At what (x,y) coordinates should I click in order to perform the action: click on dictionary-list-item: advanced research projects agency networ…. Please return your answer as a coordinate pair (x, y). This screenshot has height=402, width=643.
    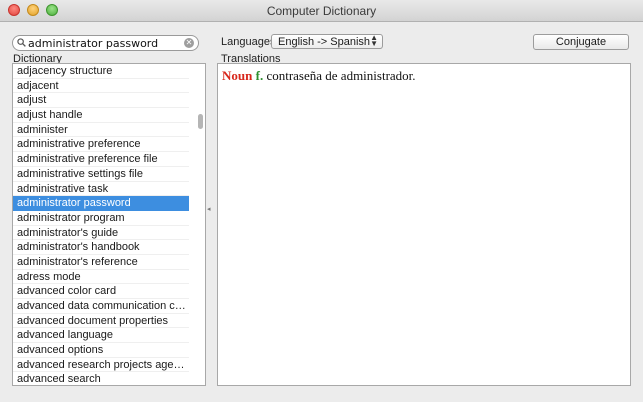
    Looking at the image, I should click on (101, 365).